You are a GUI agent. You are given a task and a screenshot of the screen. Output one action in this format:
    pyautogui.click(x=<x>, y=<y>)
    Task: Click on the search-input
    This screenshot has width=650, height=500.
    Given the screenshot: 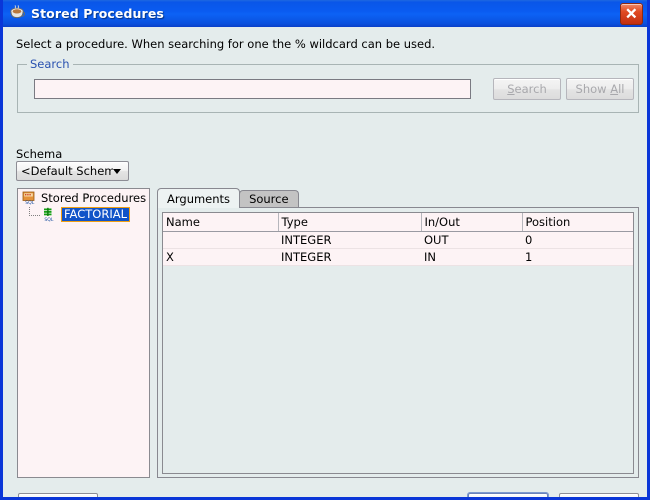 What is the action you would take?
    pyautogui.click(x=252, y=89)
    